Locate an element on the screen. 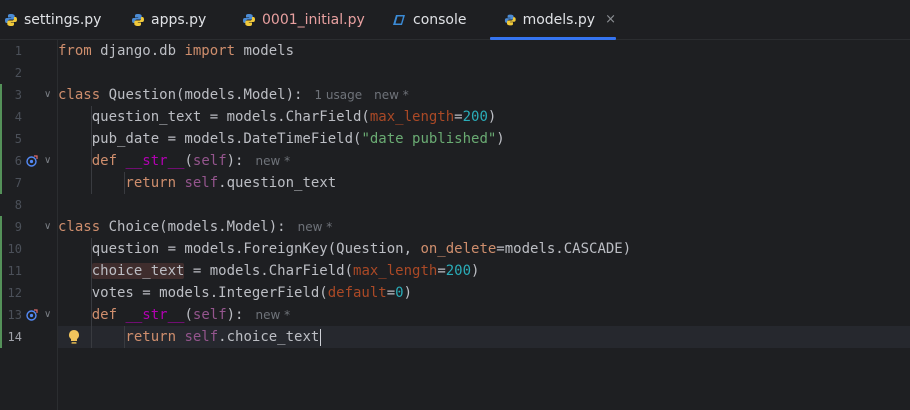 The height and width of the screenshot is (410, 910). code-token: .question_text is located at coordinates (277, 183).